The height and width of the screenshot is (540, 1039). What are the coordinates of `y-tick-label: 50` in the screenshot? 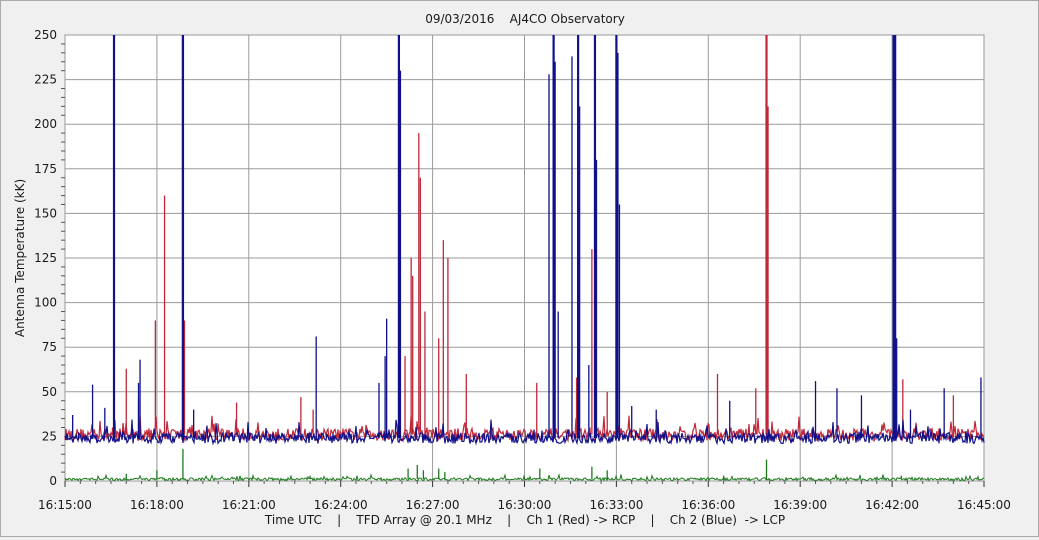 It's located at (49, 392).